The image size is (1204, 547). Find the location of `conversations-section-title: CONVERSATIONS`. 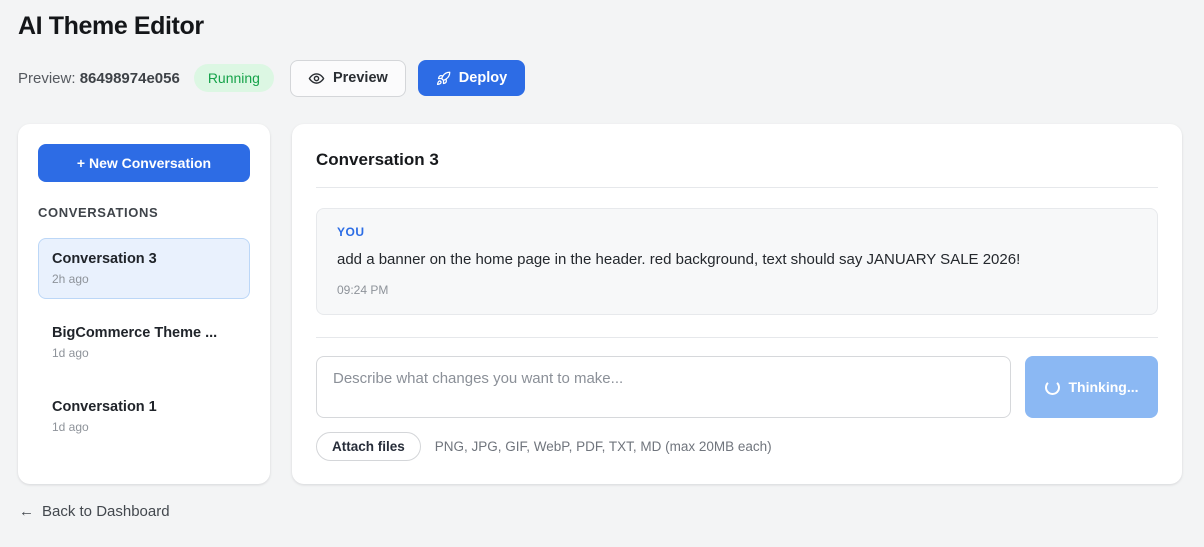

conversations-section-title: CONVERSATIONS is located at coordinates (98, 212).